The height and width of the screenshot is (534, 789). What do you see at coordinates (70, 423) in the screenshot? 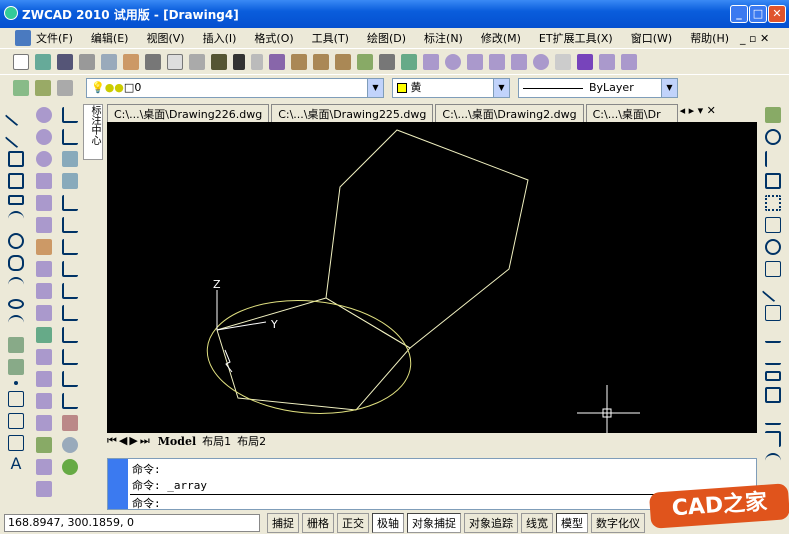
I see `pick-icon` at bounding box center [70, 423].